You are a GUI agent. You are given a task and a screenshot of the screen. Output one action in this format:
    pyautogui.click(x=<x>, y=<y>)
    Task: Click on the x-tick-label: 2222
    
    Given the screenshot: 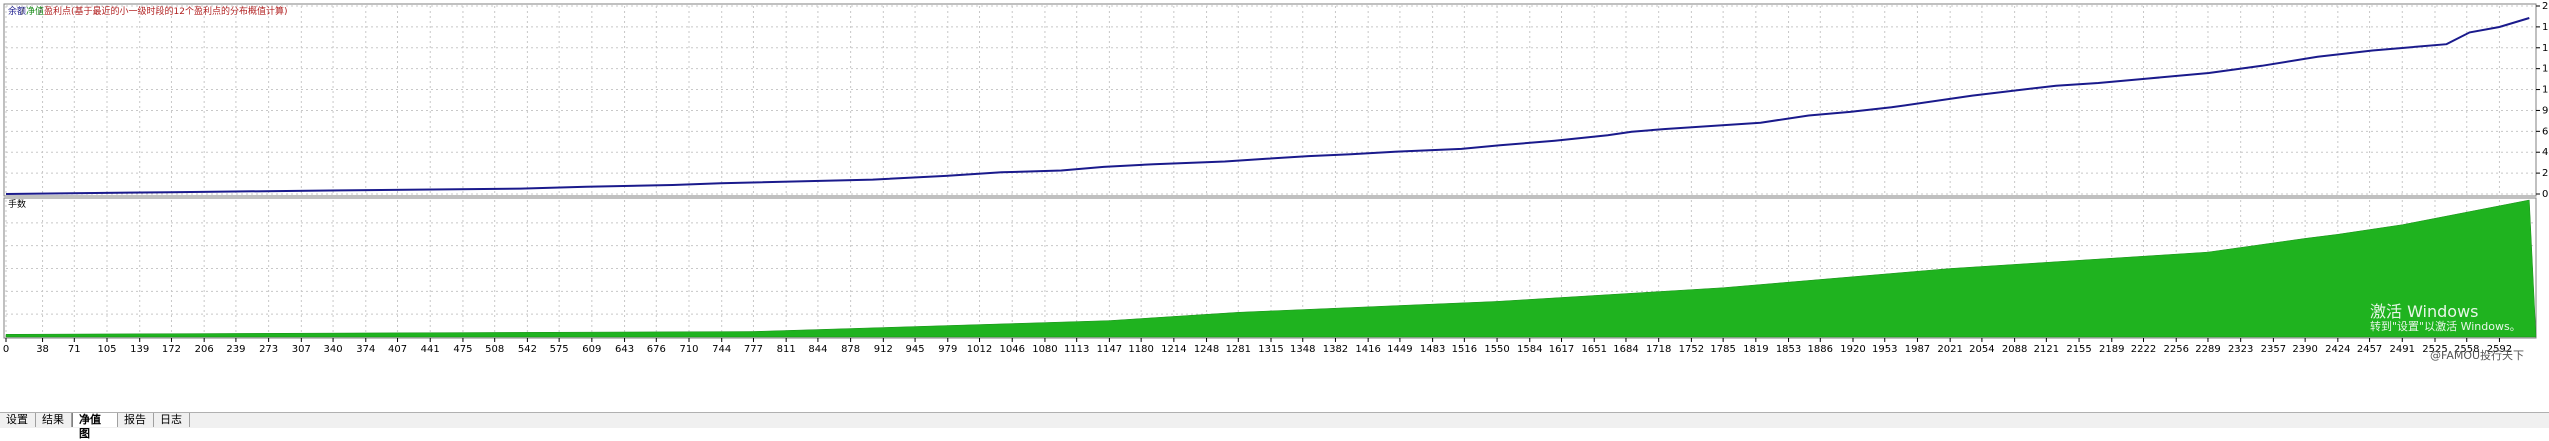 What is the action you would take?
    pyautogui.click(x=2143, y=349)
    